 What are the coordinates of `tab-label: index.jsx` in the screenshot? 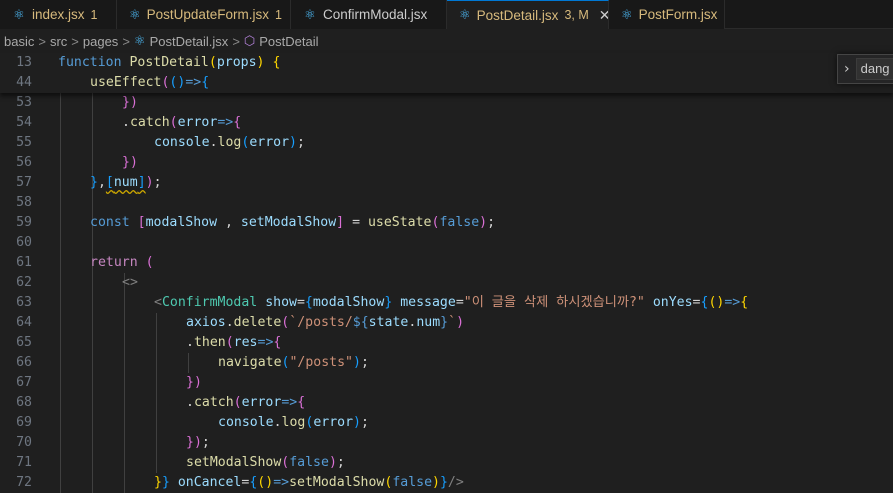 It's located at (58, 14).